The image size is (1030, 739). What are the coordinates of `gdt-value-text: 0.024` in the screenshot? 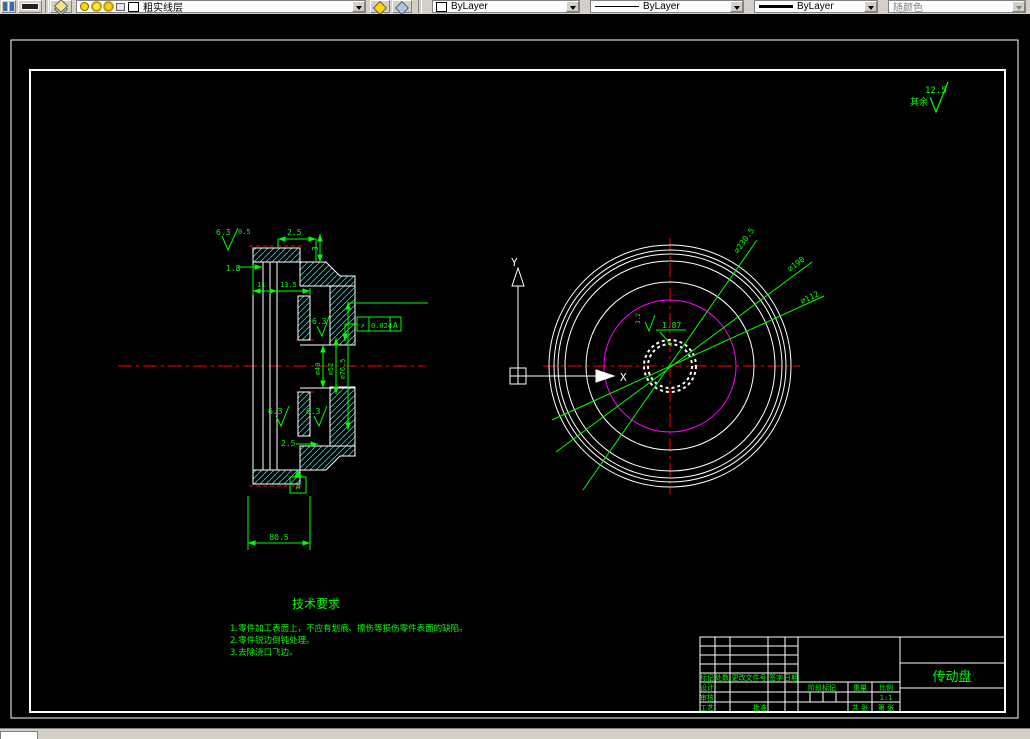 It's located at (381, 326).